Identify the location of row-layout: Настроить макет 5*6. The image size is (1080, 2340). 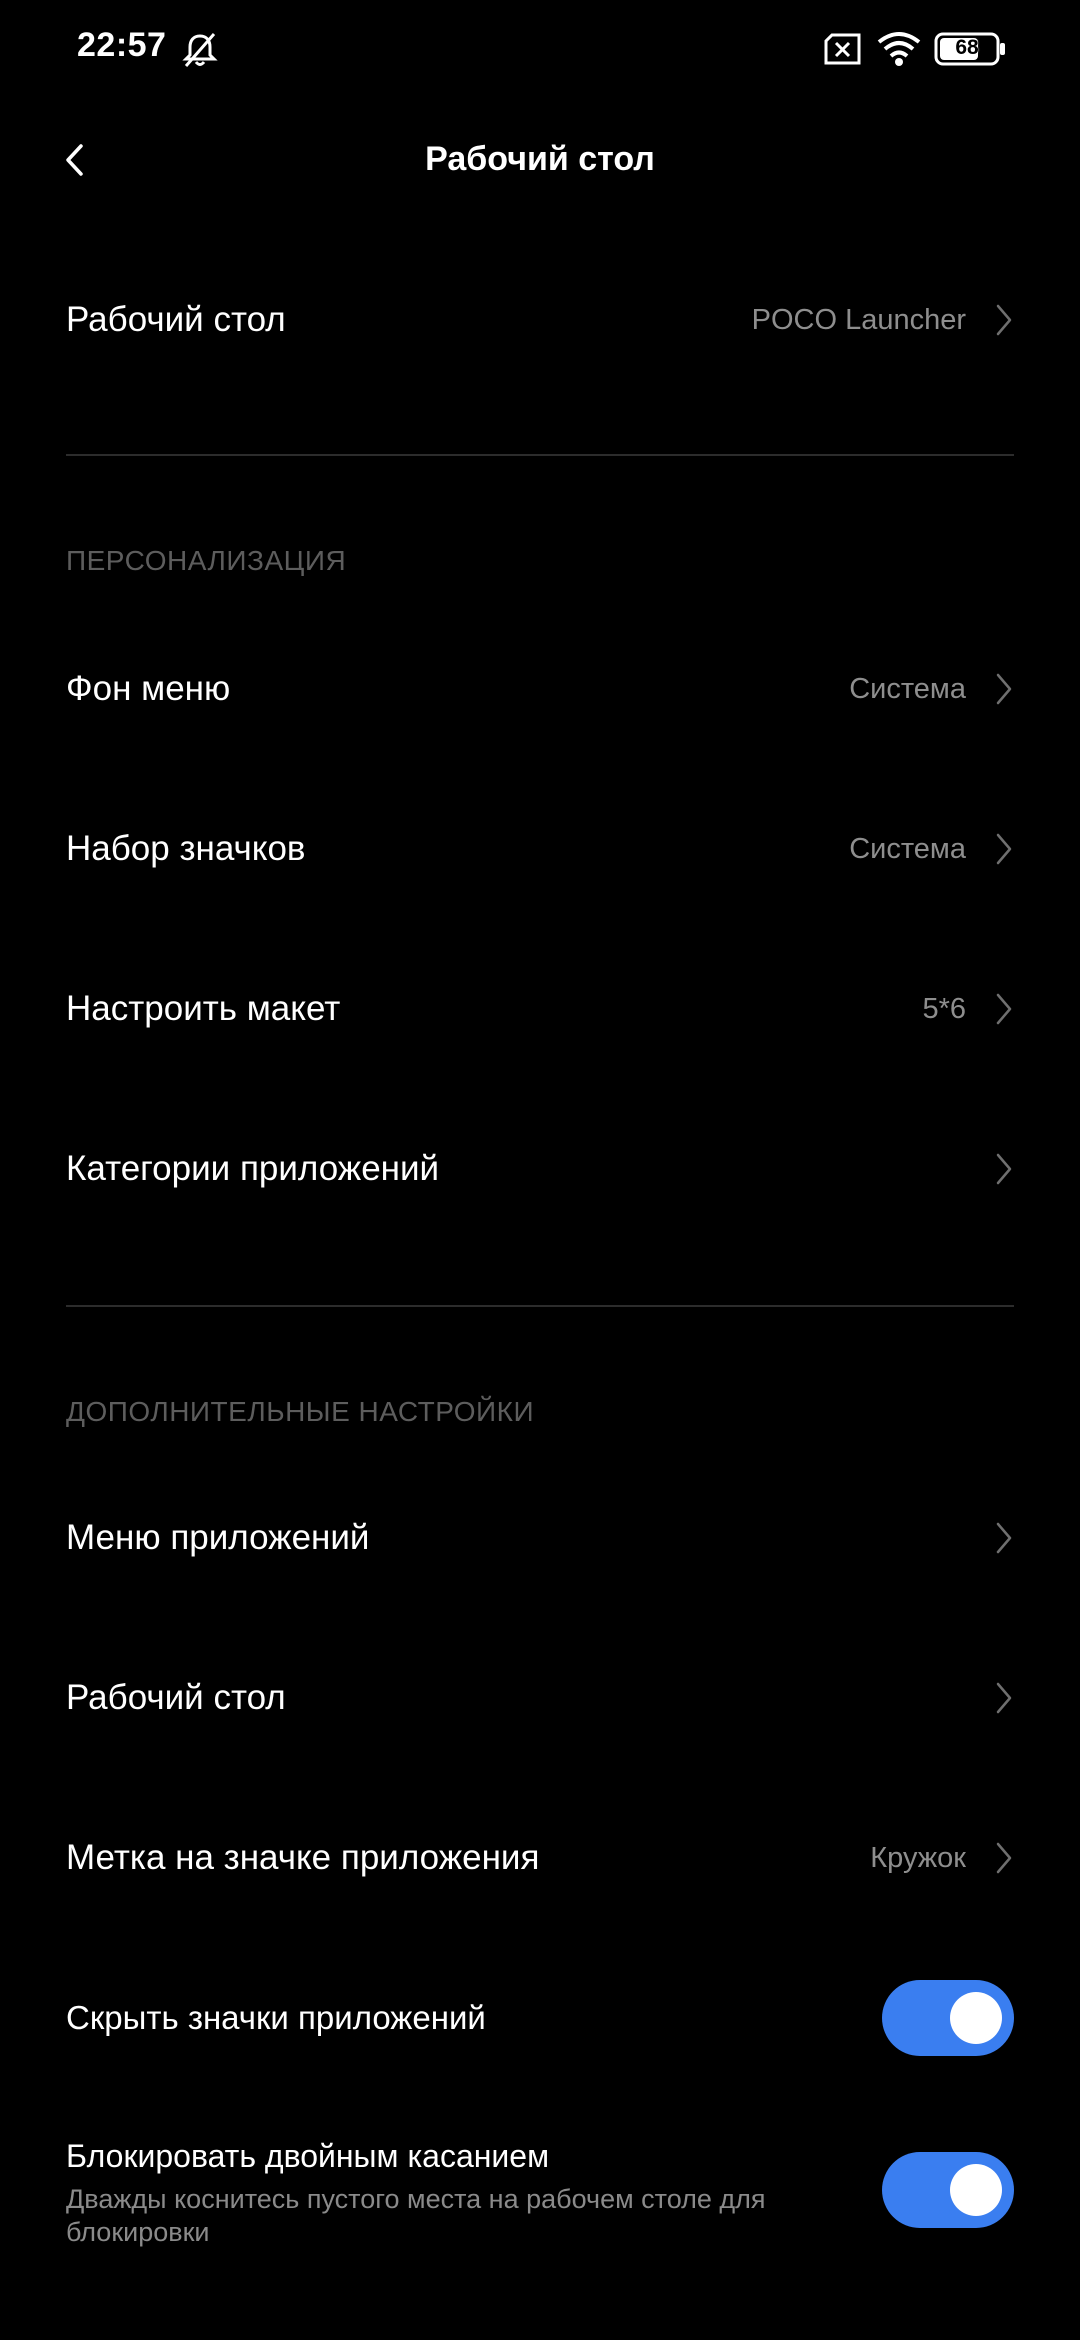
(540, 1009).